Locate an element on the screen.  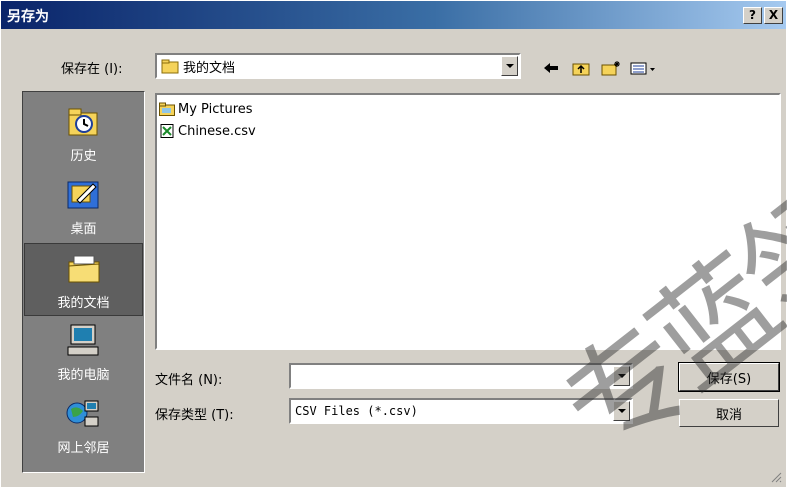
history-icon is located at coordinates (83, 122).